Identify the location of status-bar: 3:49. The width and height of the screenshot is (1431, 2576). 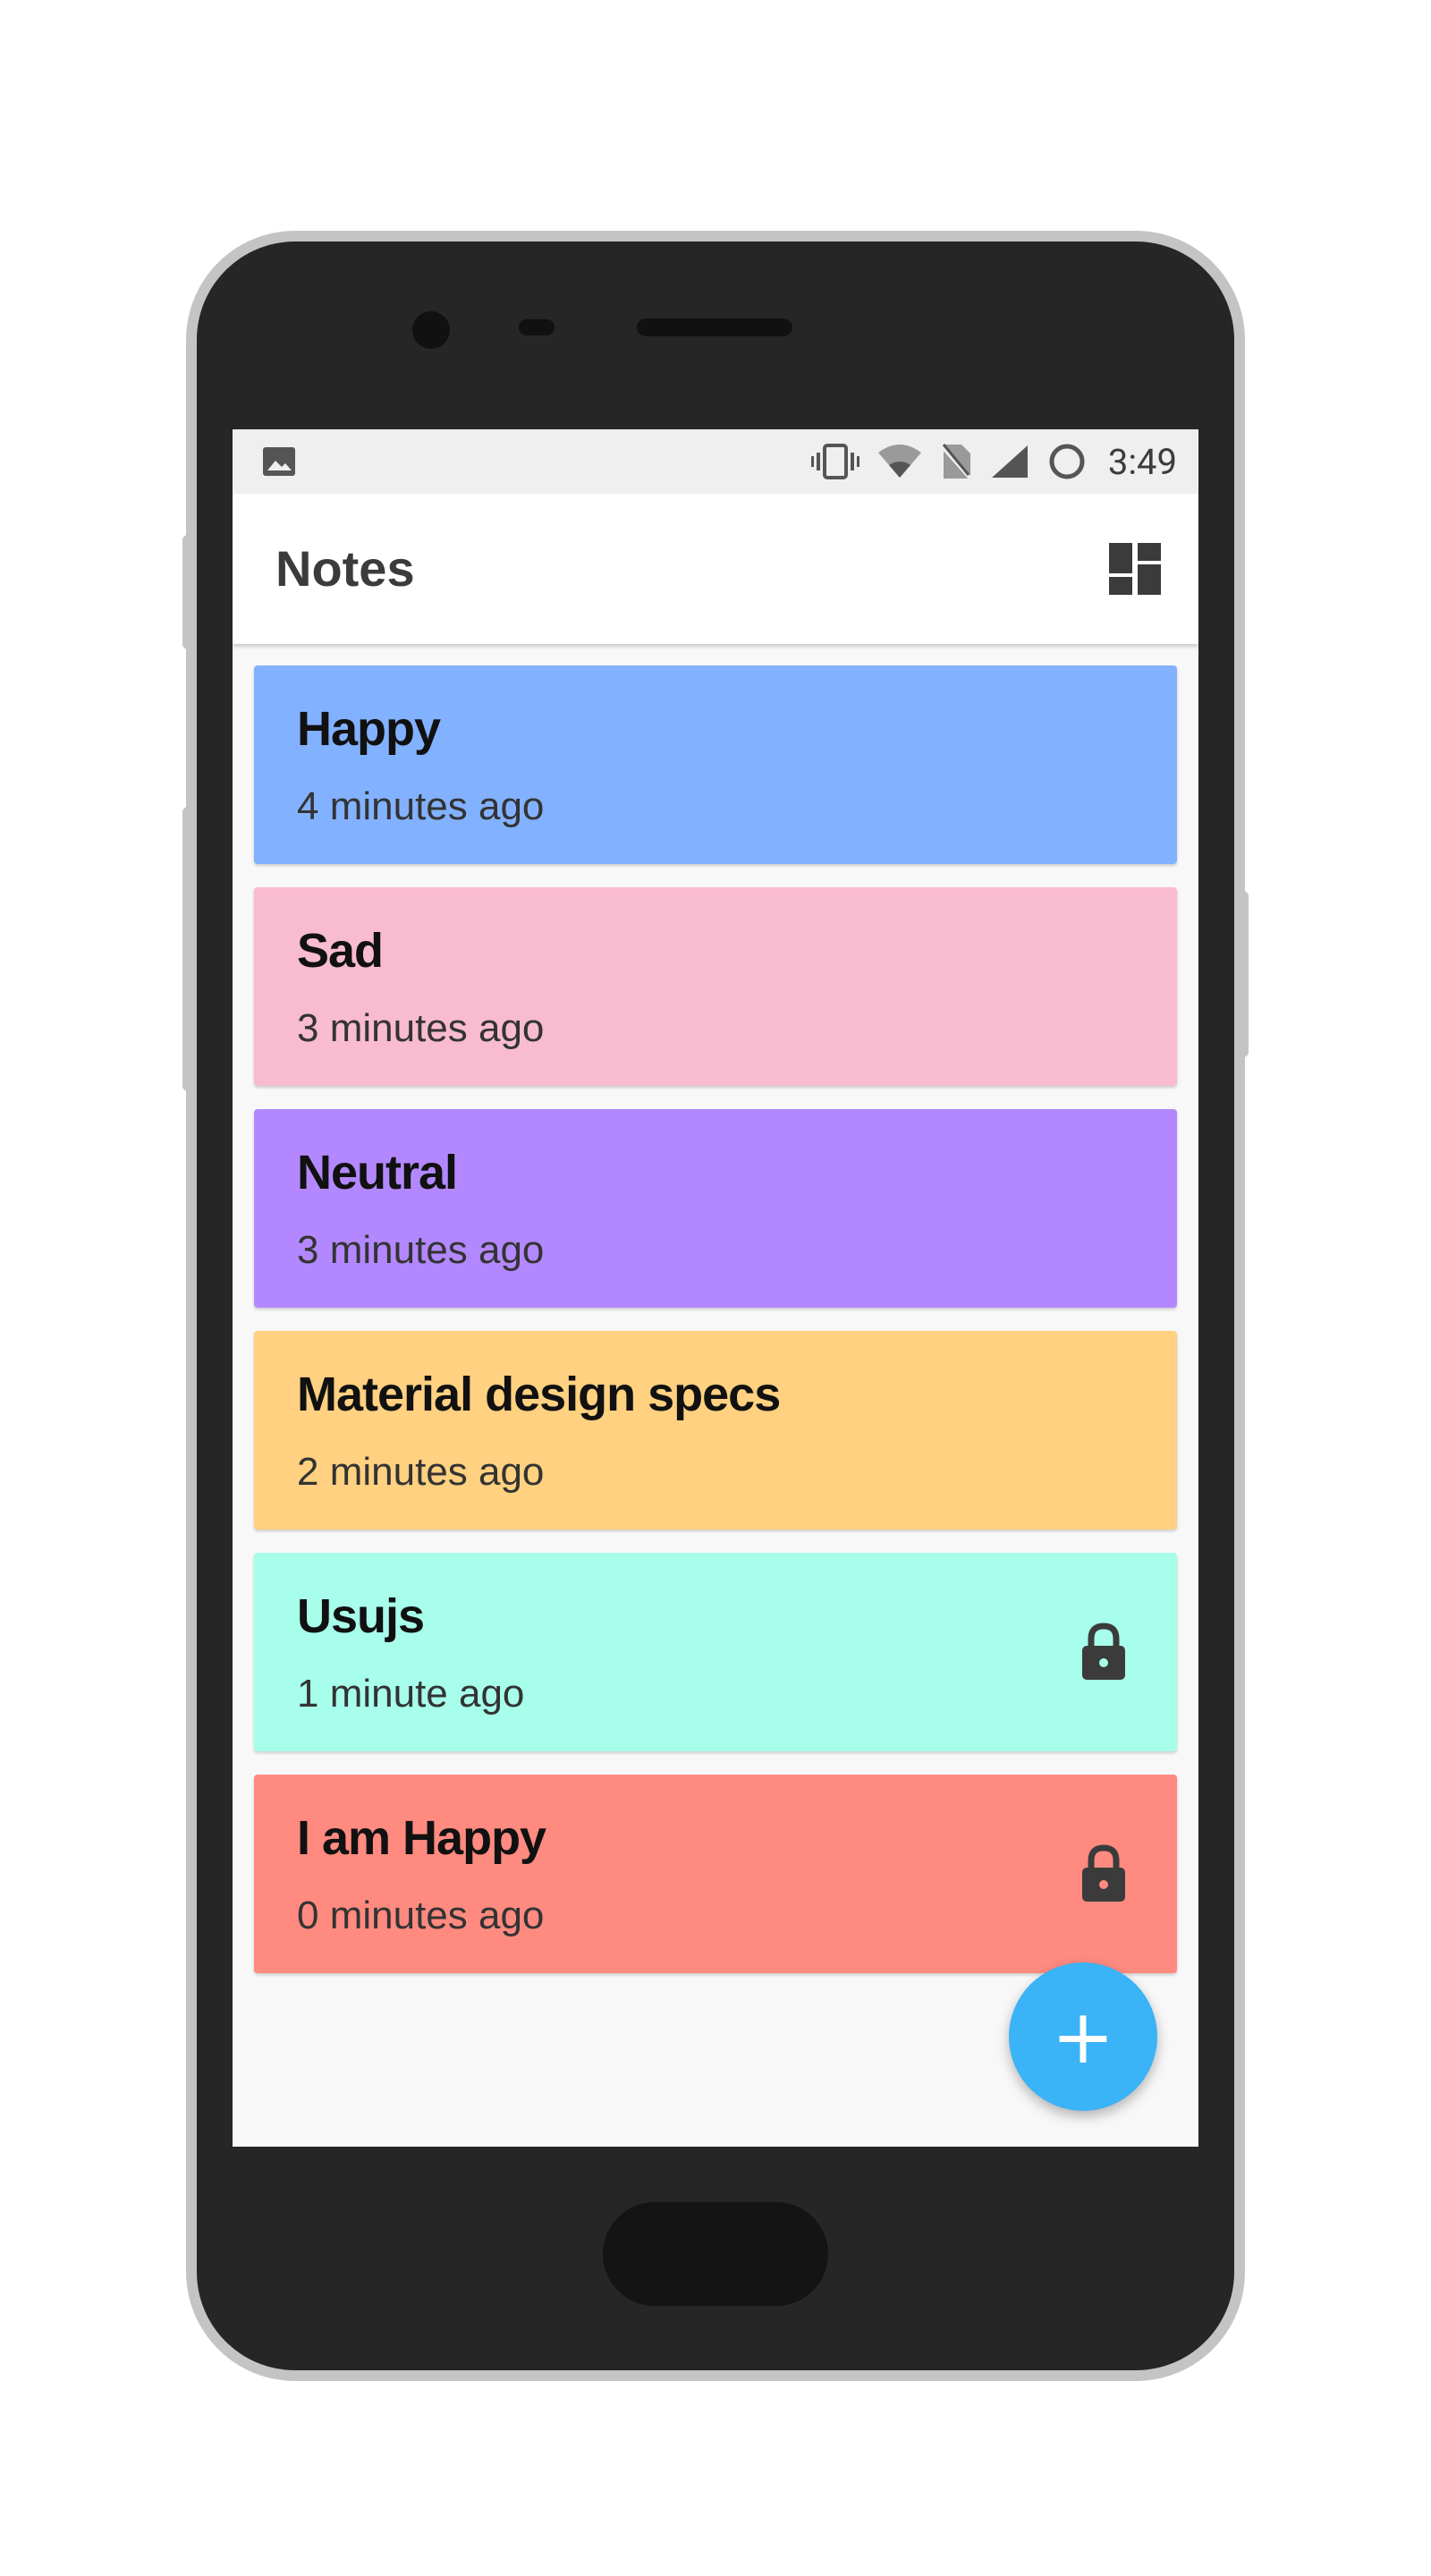
(716, 461).